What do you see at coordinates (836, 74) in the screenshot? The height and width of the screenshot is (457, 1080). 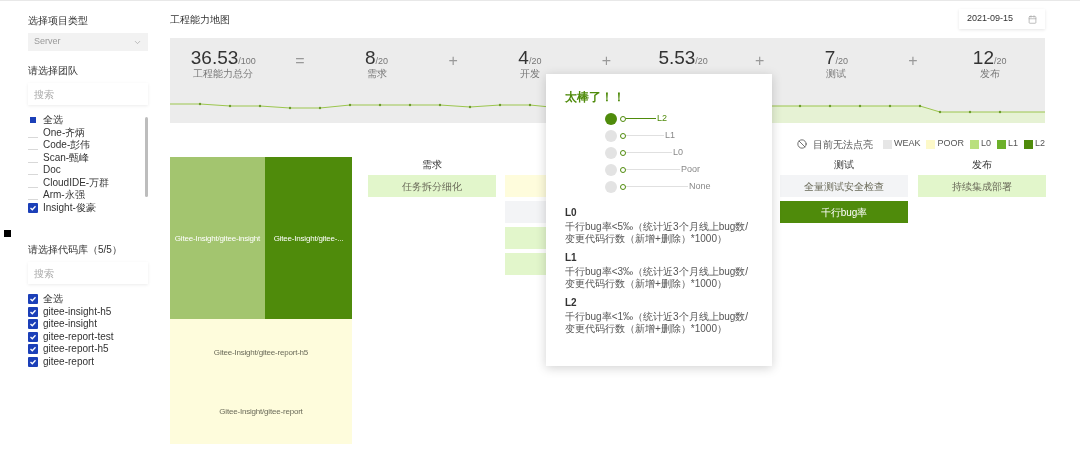 I see `score-label: 测试` at bounding box center [836, 74].